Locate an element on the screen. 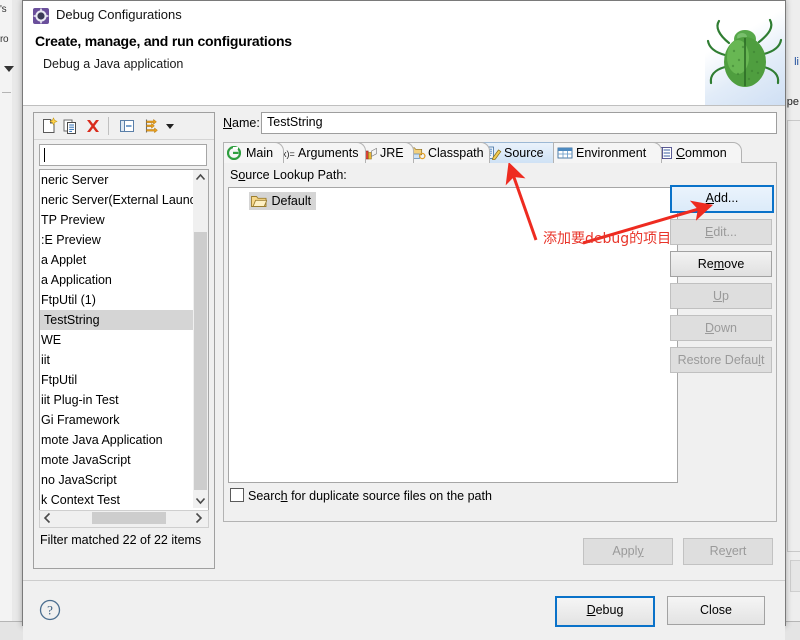 This screenshot has height=640, width=800. list-item-label: mote JavaScript is located at coordinates (86, 460).